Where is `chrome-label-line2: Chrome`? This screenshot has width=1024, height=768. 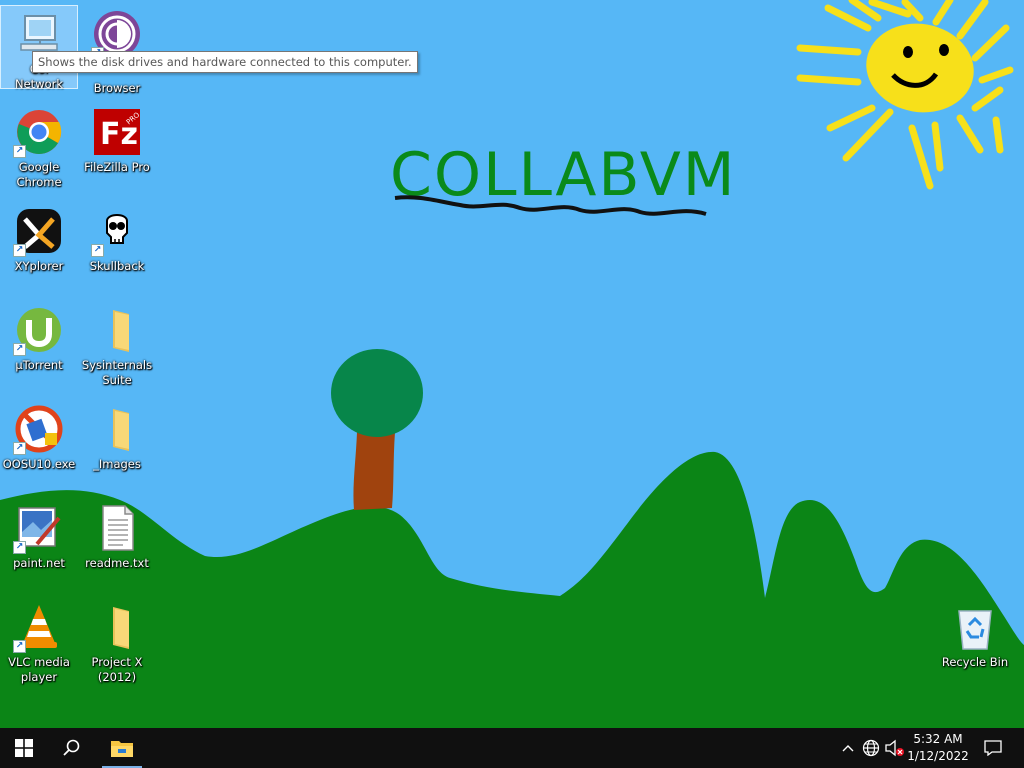 chrome-label-line2: Chrome is located at coordinates (39, 182).